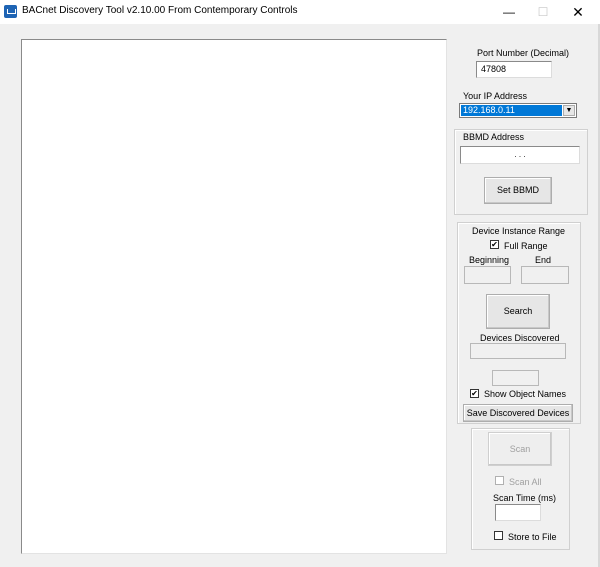 This screenshot has width=600, height=567. I want to click on object-count-field, so click(515, 378).